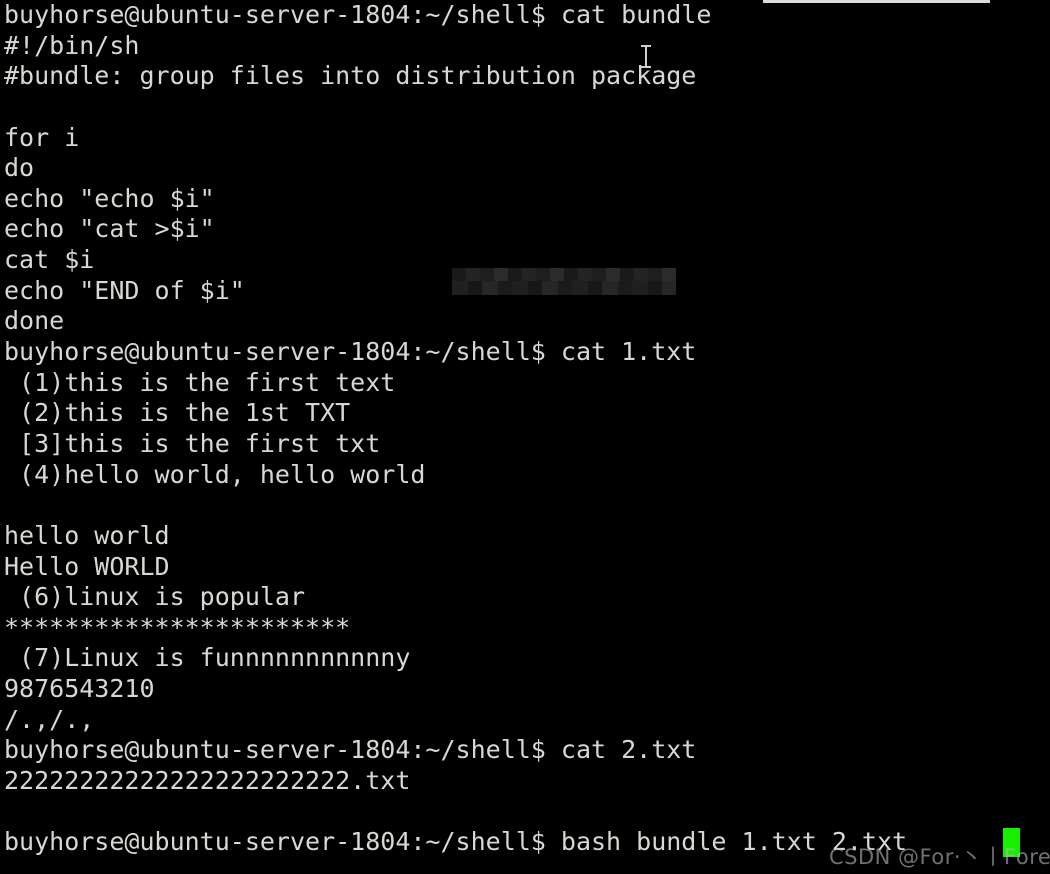  I want to click on redacted-blur-row, so click(564, 288).